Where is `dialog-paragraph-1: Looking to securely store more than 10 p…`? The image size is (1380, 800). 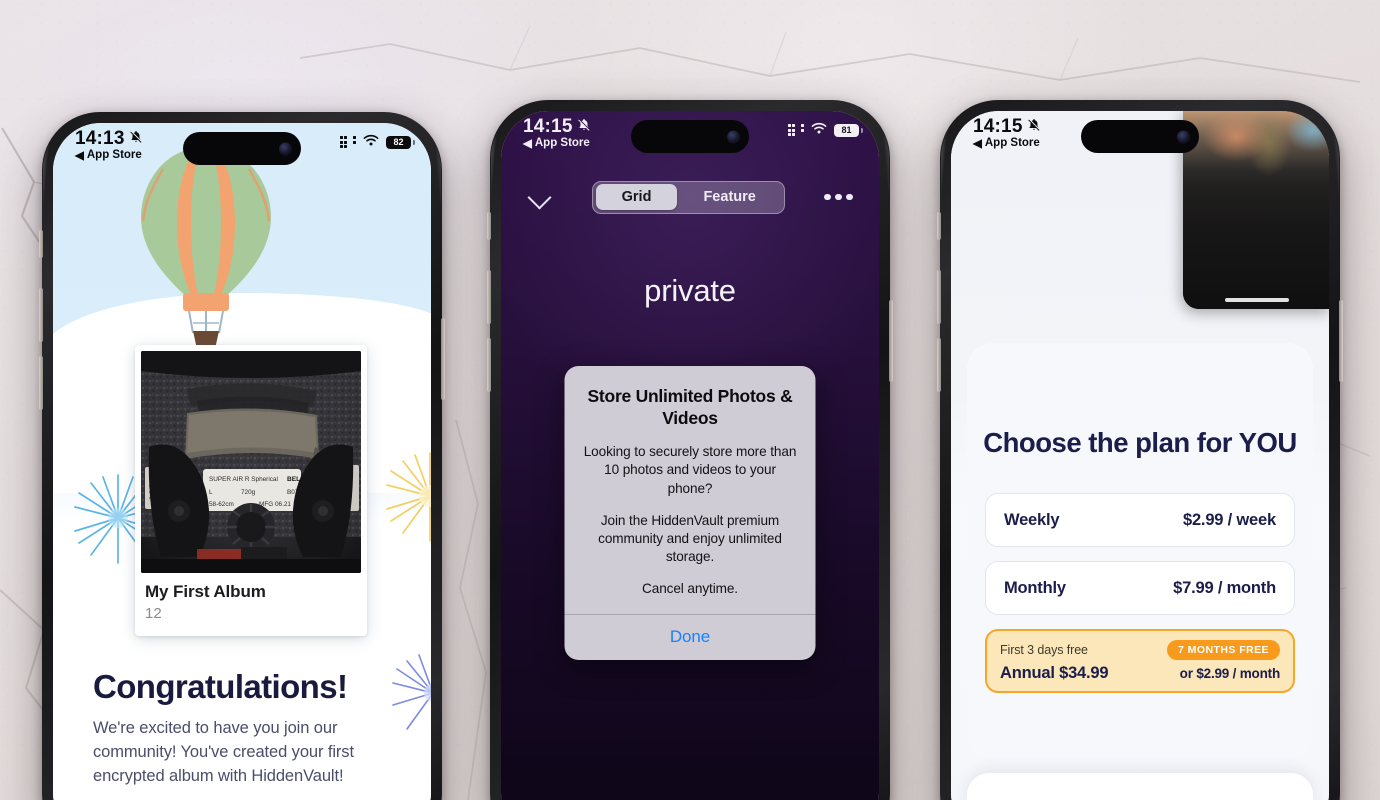 dialog-paragraph-1: Looking to securely store more than 10 p… is located at coordinates (690, 470).